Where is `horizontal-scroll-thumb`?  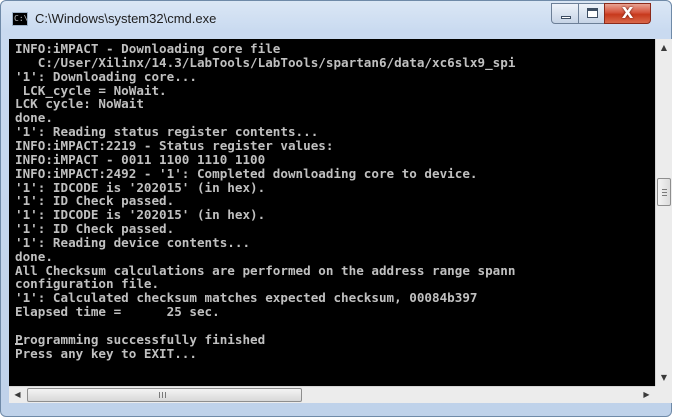
horizontal-scroll-thumb is located at coordinates (164, 395).